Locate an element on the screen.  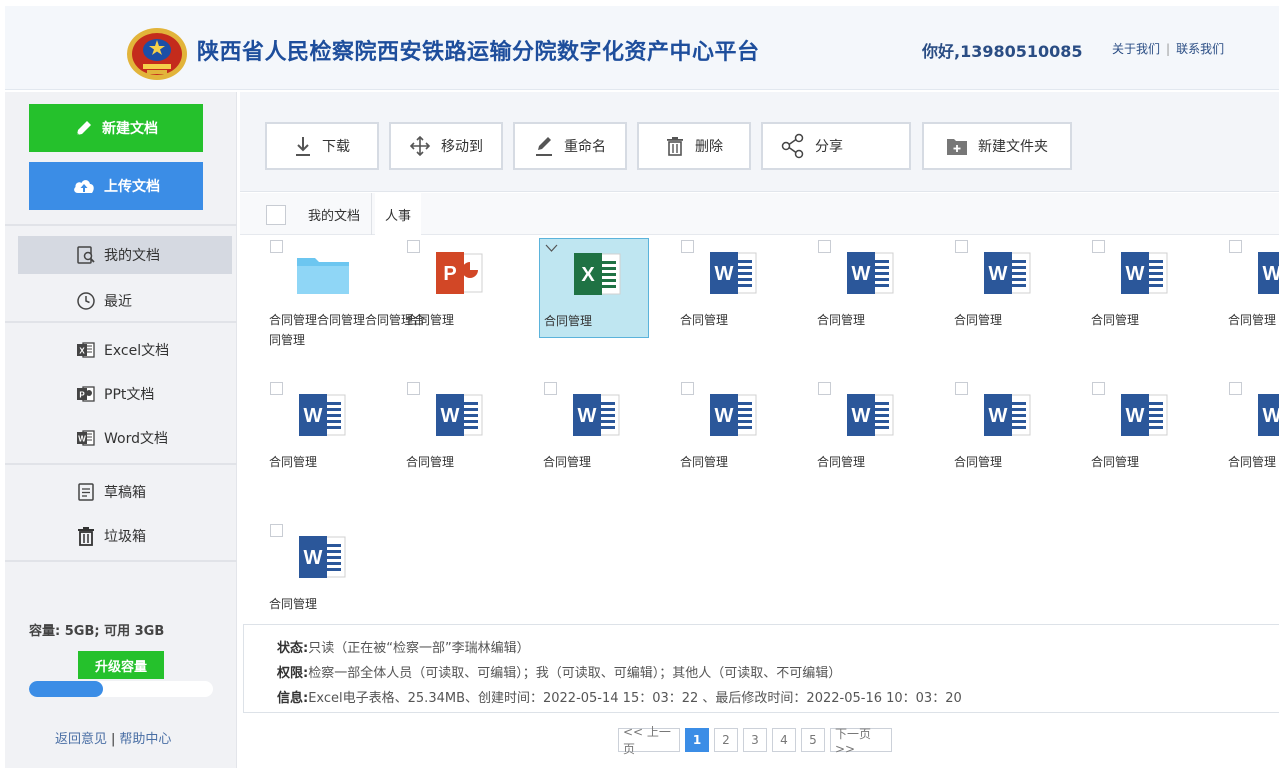
my-docs-icon is located at coordinates (86, 255).